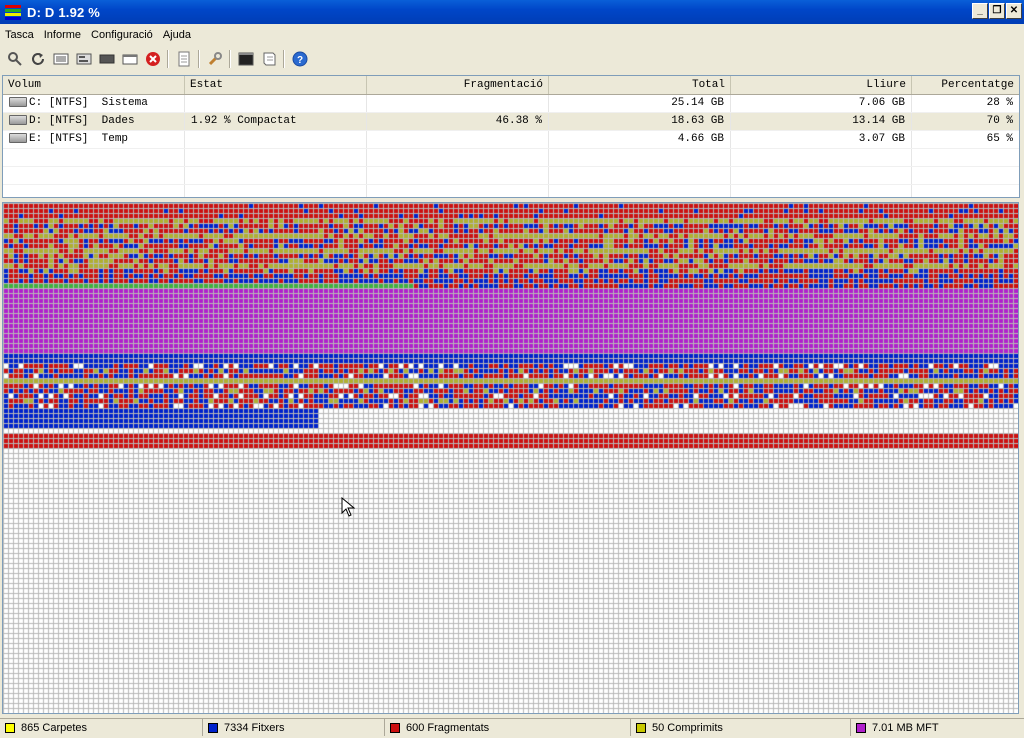 The height and width of the screenshot is (738, 1024). I want to click on settings-icon, so click(129, 59).